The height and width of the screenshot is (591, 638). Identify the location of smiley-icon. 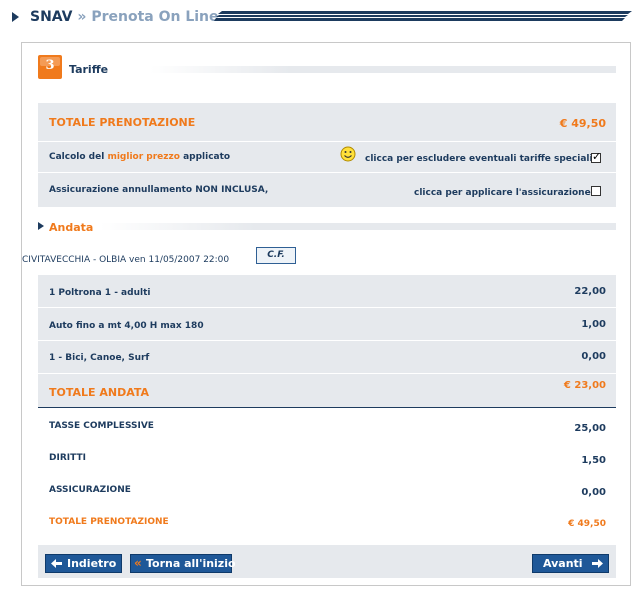
(348, 154).